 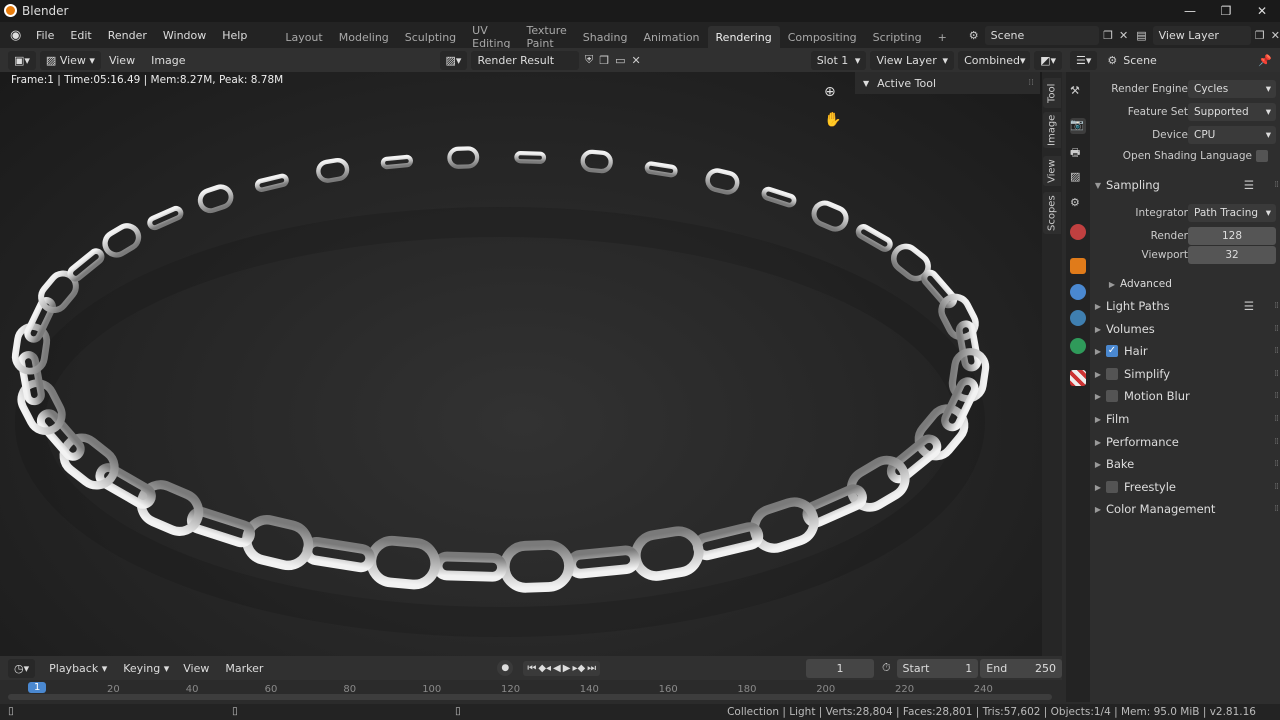 What do you see at coordinates (1078, 92) in the screenshot?
I see `tool-tab-icon: ⚒` at bounding box center [1078, 92].